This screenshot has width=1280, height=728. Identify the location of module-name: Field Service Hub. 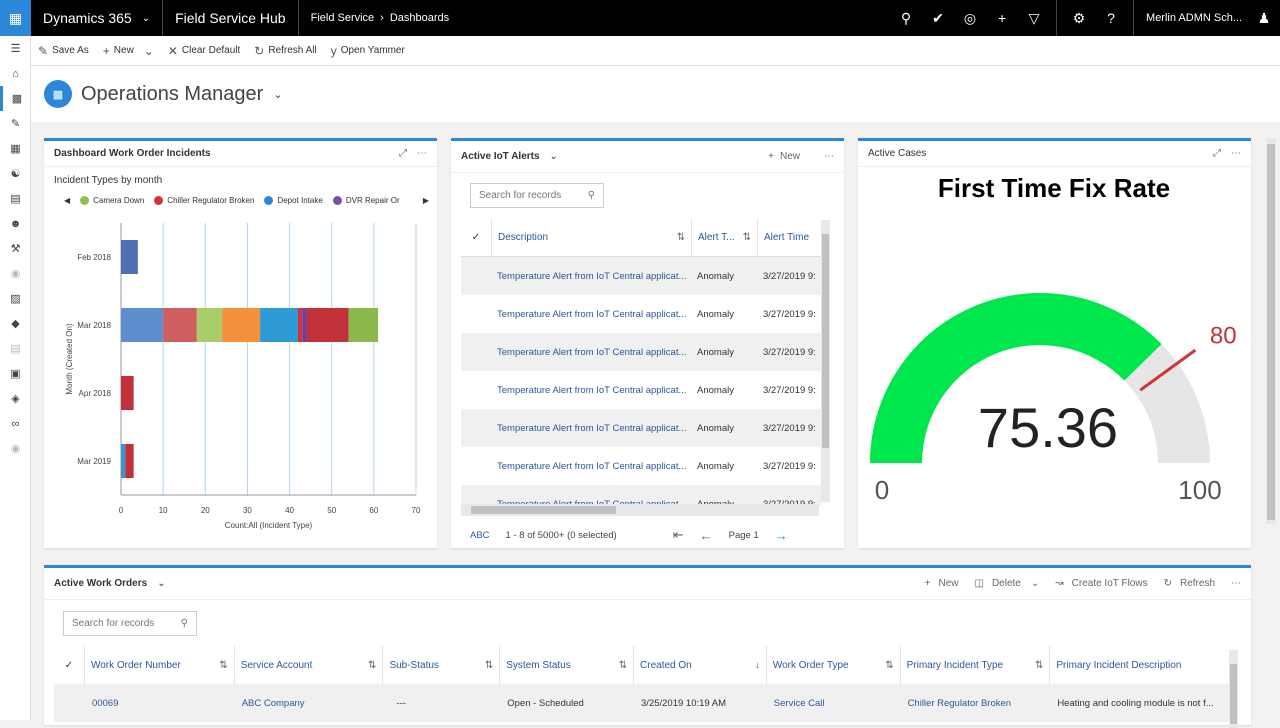
(230, 18).